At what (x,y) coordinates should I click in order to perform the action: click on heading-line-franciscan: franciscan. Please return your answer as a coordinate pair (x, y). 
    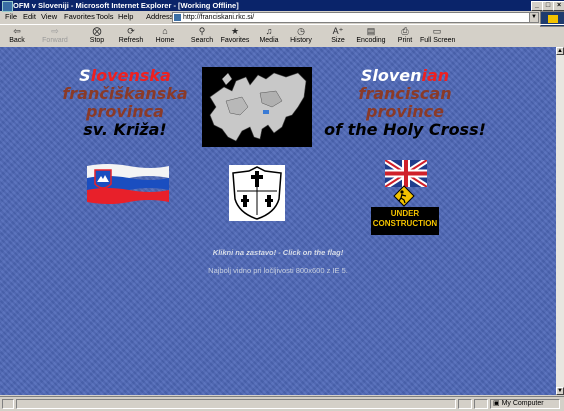
    Looking at the image, I should click on (405, 93).